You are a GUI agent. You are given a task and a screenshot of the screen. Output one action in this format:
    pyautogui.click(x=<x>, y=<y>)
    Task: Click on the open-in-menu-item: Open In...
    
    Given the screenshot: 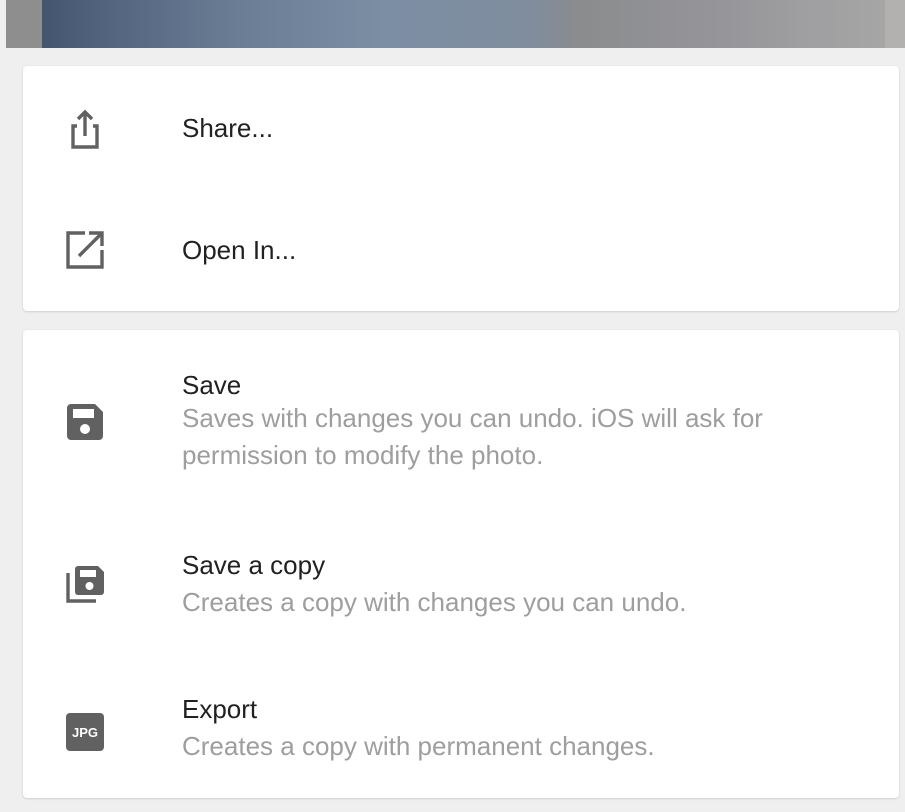 What is the action you would take?
    pyautogui.click(x=461, y=249)
    